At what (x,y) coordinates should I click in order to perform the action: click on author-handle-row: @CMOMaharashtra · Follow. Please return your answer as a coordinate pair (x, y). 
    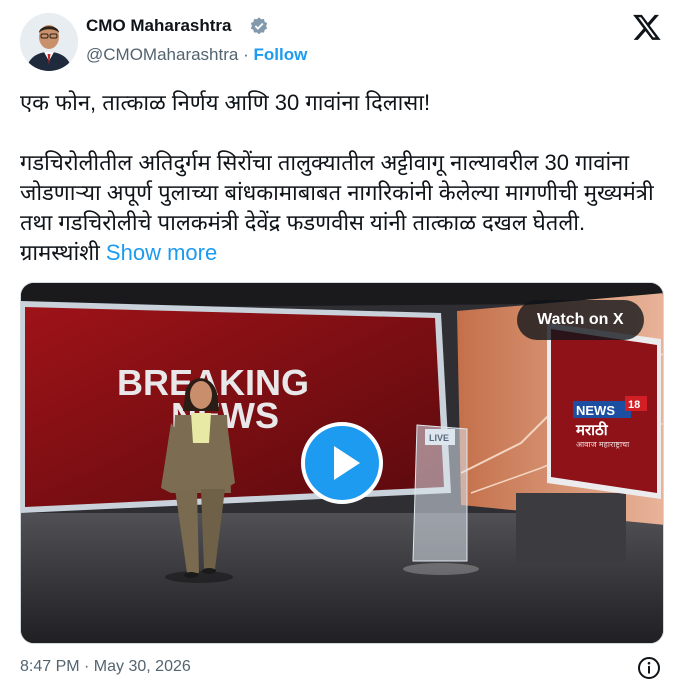
    Looking at the image, I should click on (196, 55).